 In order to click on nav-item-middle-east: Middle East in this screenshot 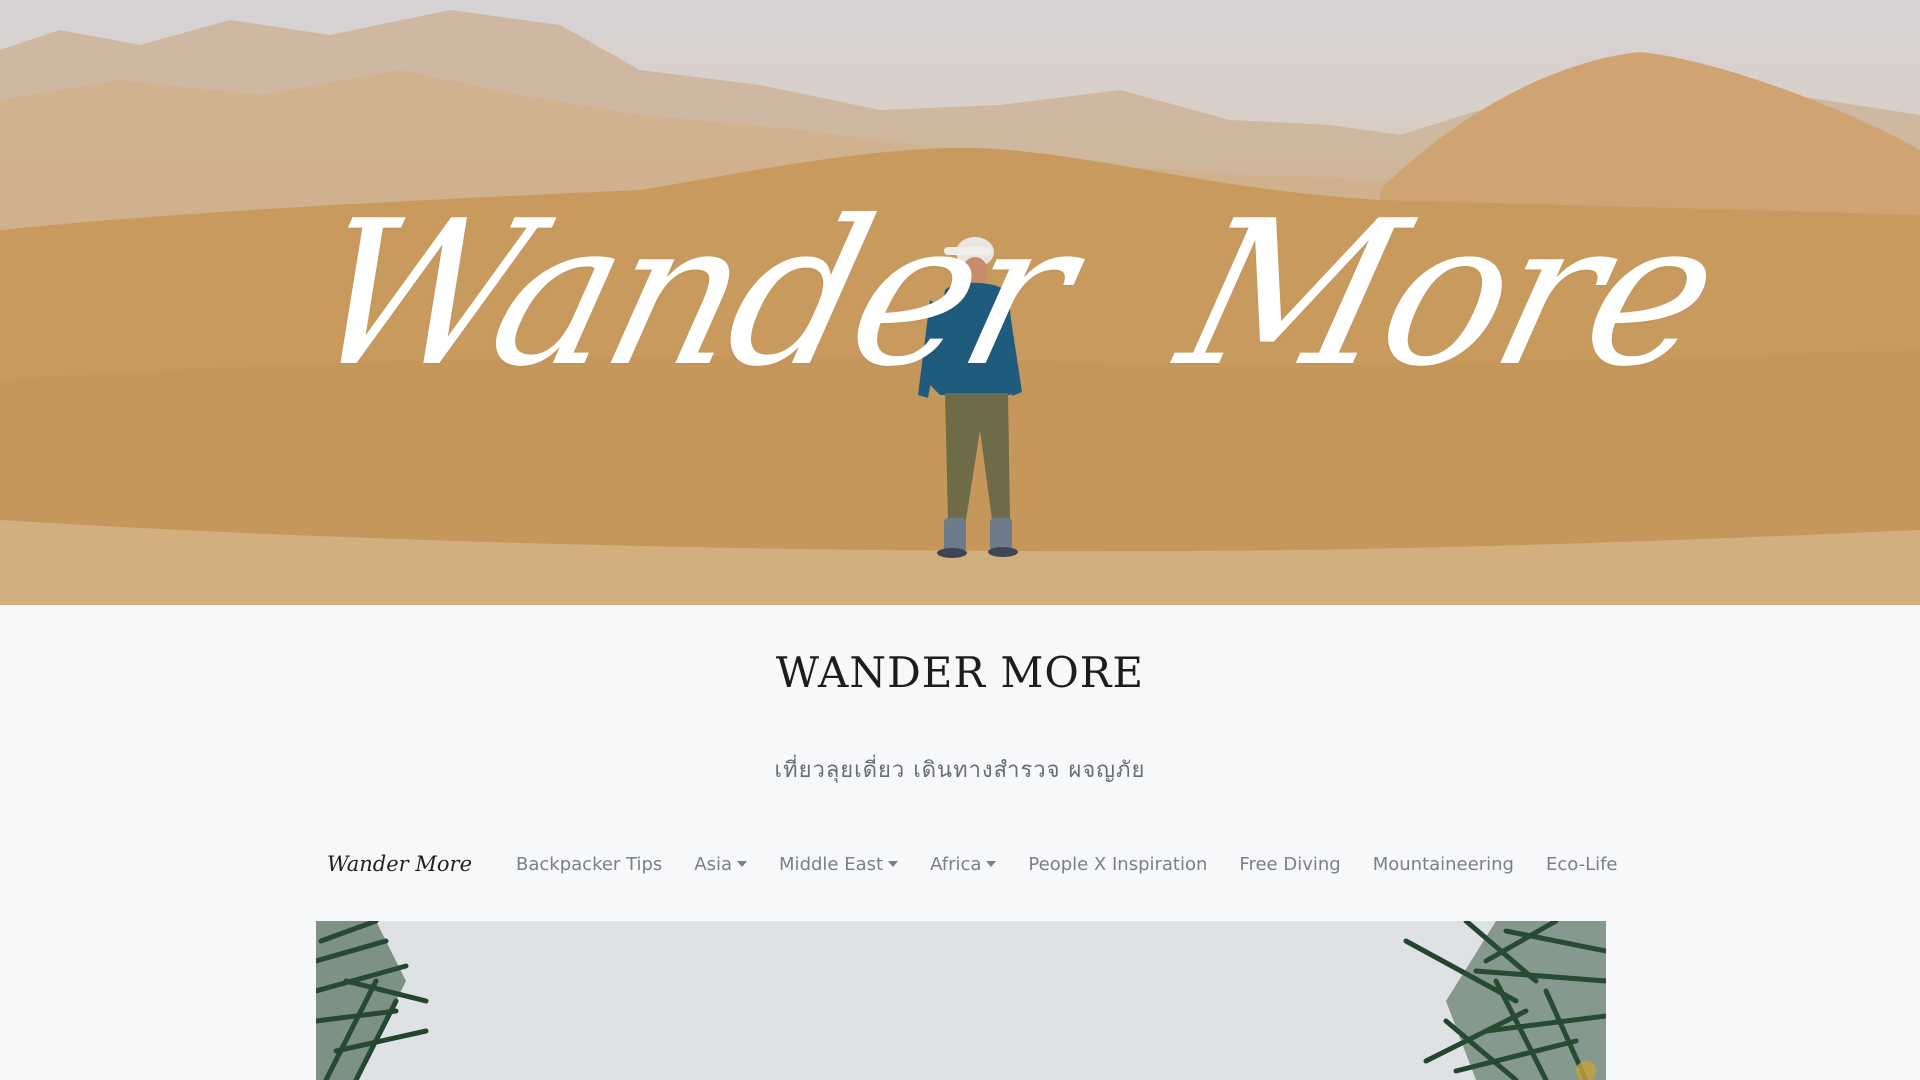, I will do `click(838, 864)`.